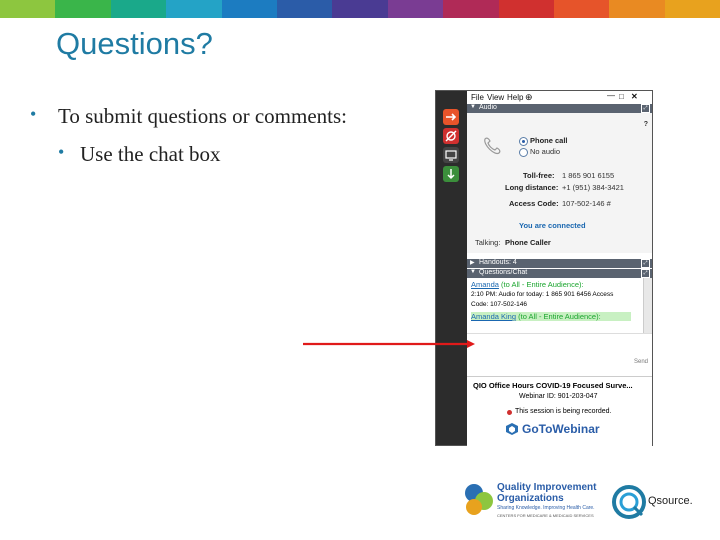  What do you see at coordinates (451, 117) in the screenshot?
I see `arrow-right-icon` at bounding box center [451, 117].